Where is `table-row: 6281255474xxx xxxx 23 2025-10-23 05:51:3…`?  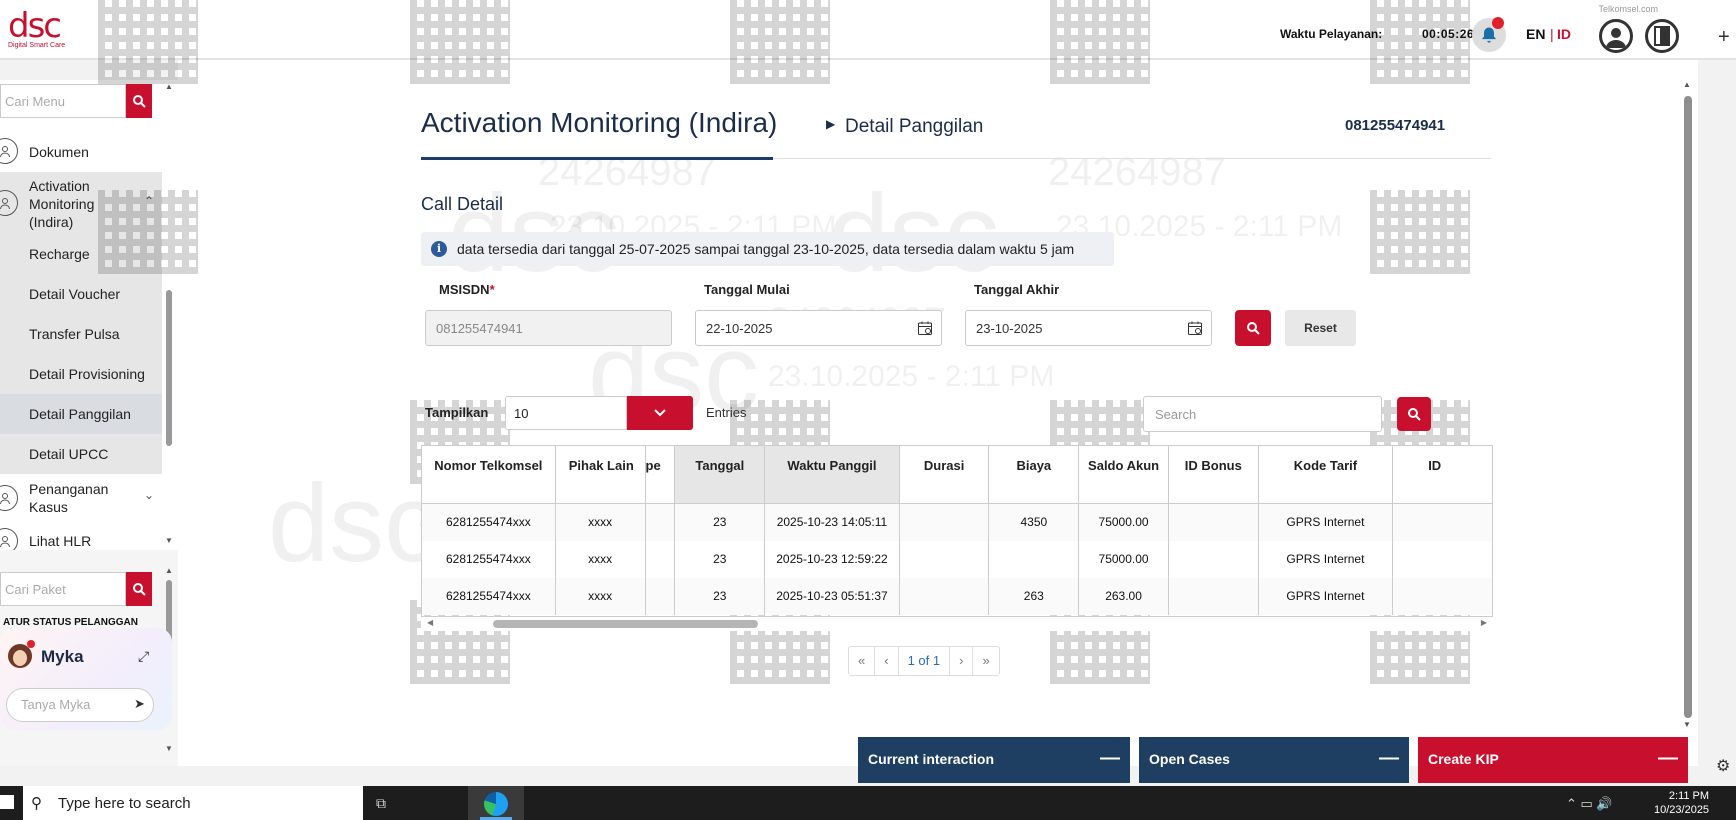 table-row: 6281255474xxx xxxx 23 2025-10-23 05:51:3… is located at coordinates (957, 596).